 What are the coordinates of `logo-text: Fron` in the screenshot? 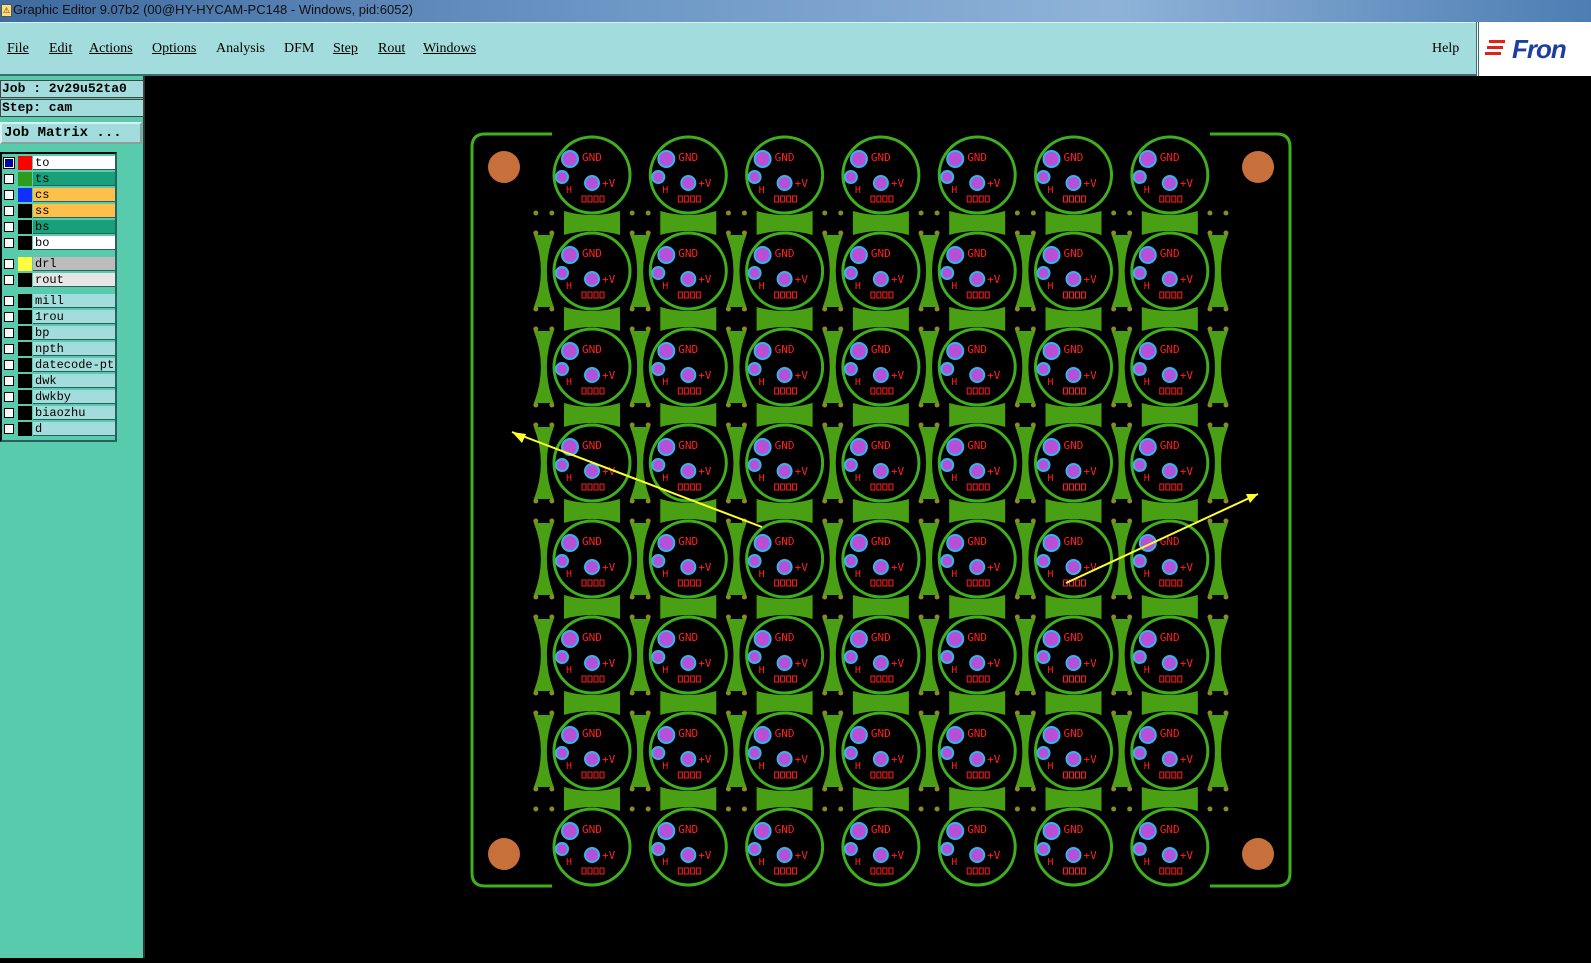 It's located at (1539, 49).